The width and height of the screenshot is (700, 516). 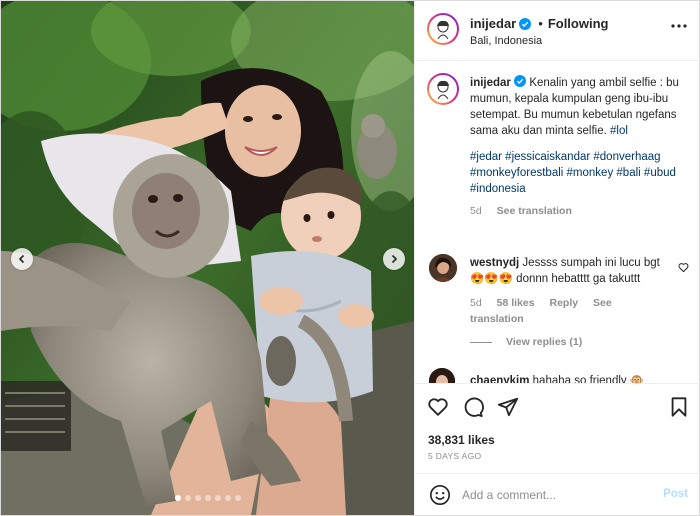 What do you see at coordinates (493, 23) in the screenshot?
I see `author-username: inijedar` at bounding box center [493, 23].